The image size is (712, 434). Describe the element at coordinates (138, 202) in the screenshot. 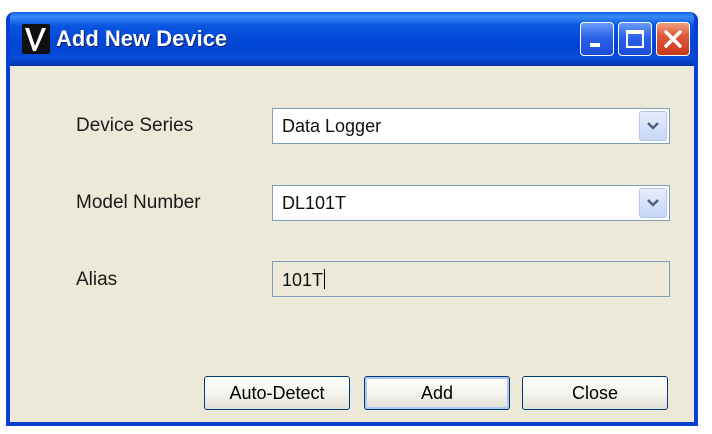

I see `model-number-label: Model Number` at that location.